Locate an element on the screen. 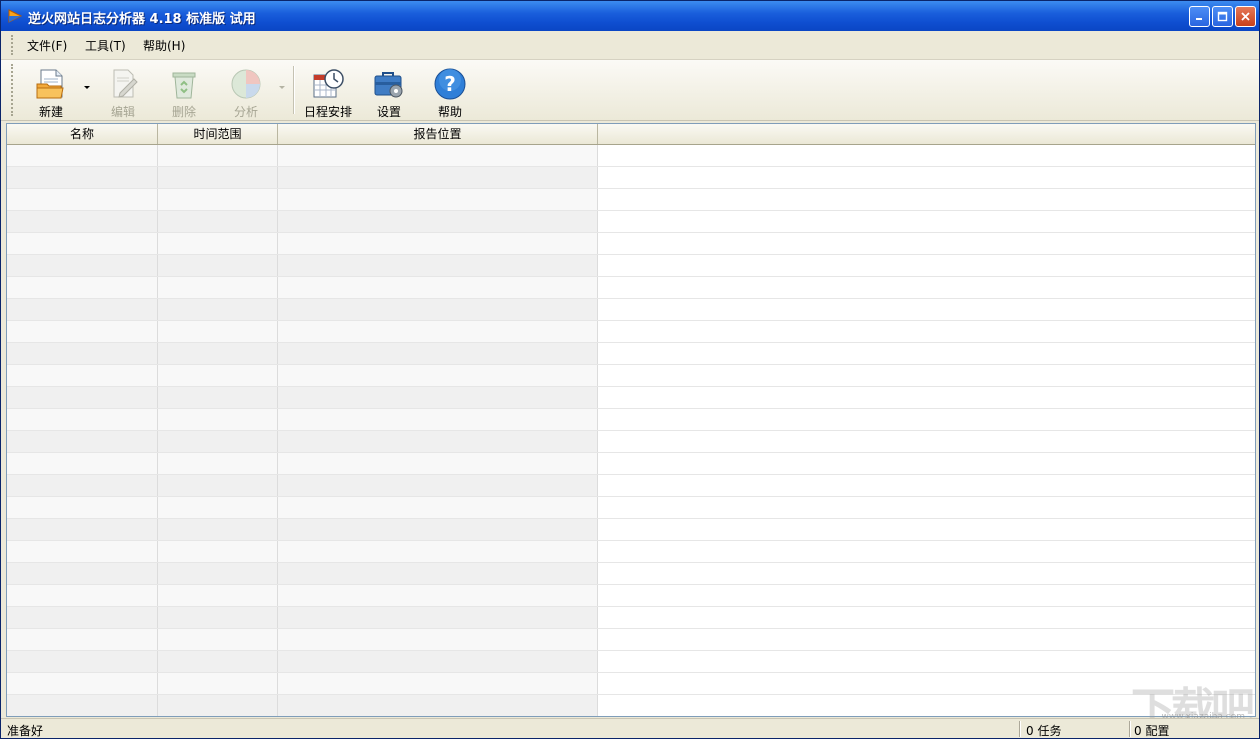 The image size is (1260, 739). app-icon is located at coordinates (15, 16).